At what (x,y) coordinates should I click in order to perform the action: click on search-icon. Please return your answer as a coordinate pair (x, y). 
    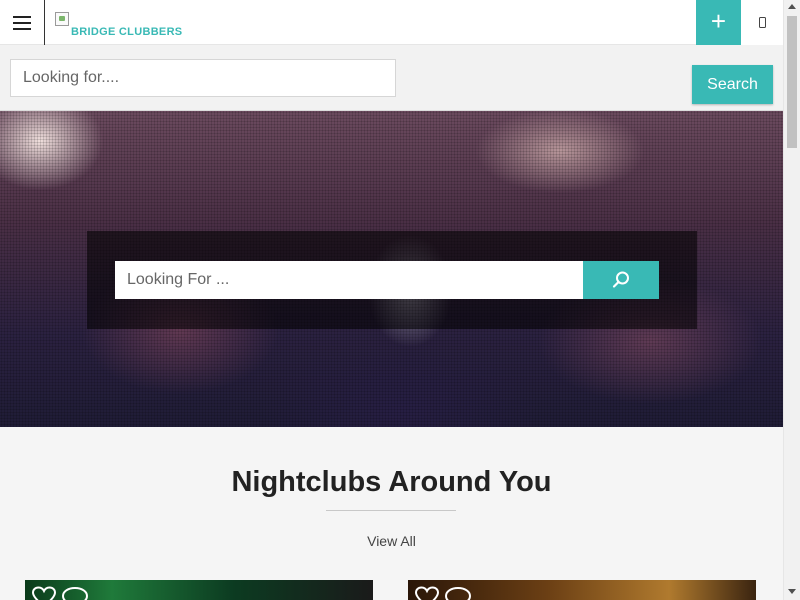
    Looking at the image, I should click on (620, 279).